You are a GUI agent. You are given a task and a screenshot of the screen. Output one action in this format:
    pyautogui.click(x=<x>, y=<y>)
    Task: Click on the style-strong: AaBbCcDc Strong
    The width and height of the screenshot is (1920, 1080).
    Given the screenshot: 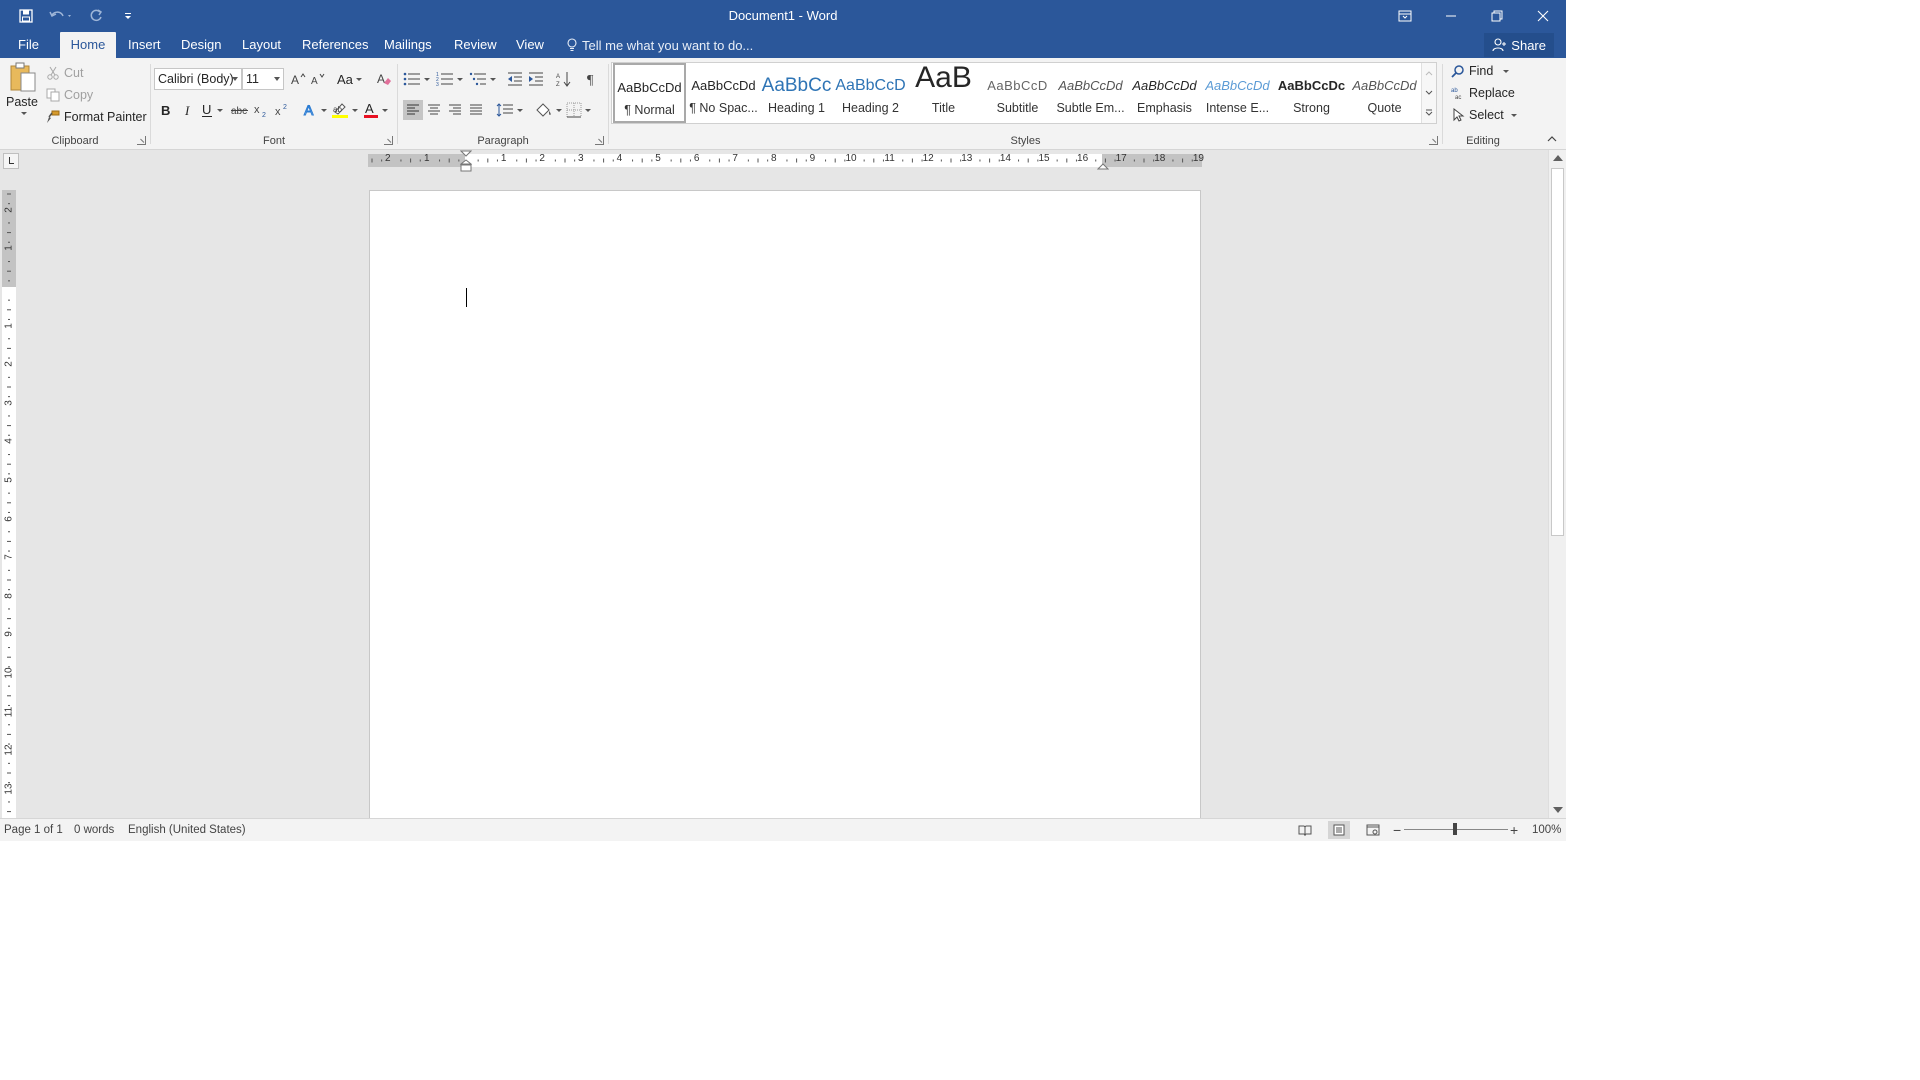 What is the action you would take?
    pyautogui.click(x=1311, y=93)
    